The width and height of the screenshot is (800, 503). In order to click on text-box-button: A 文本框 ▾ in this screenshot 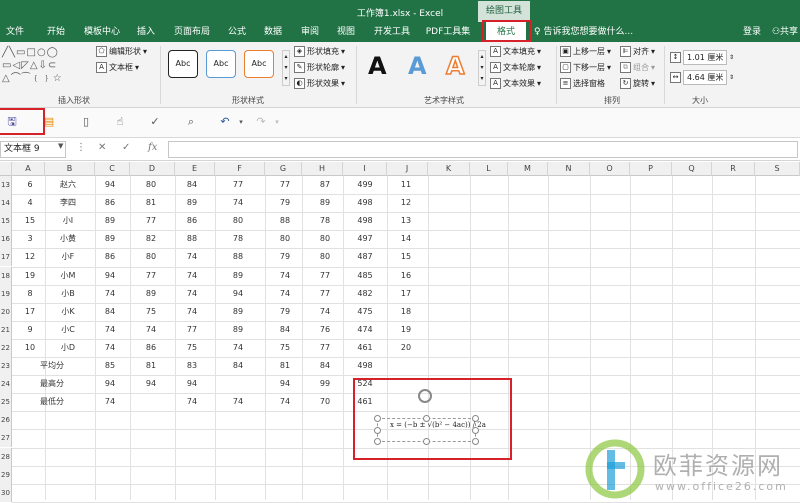, I will do `click(117, 67)`.